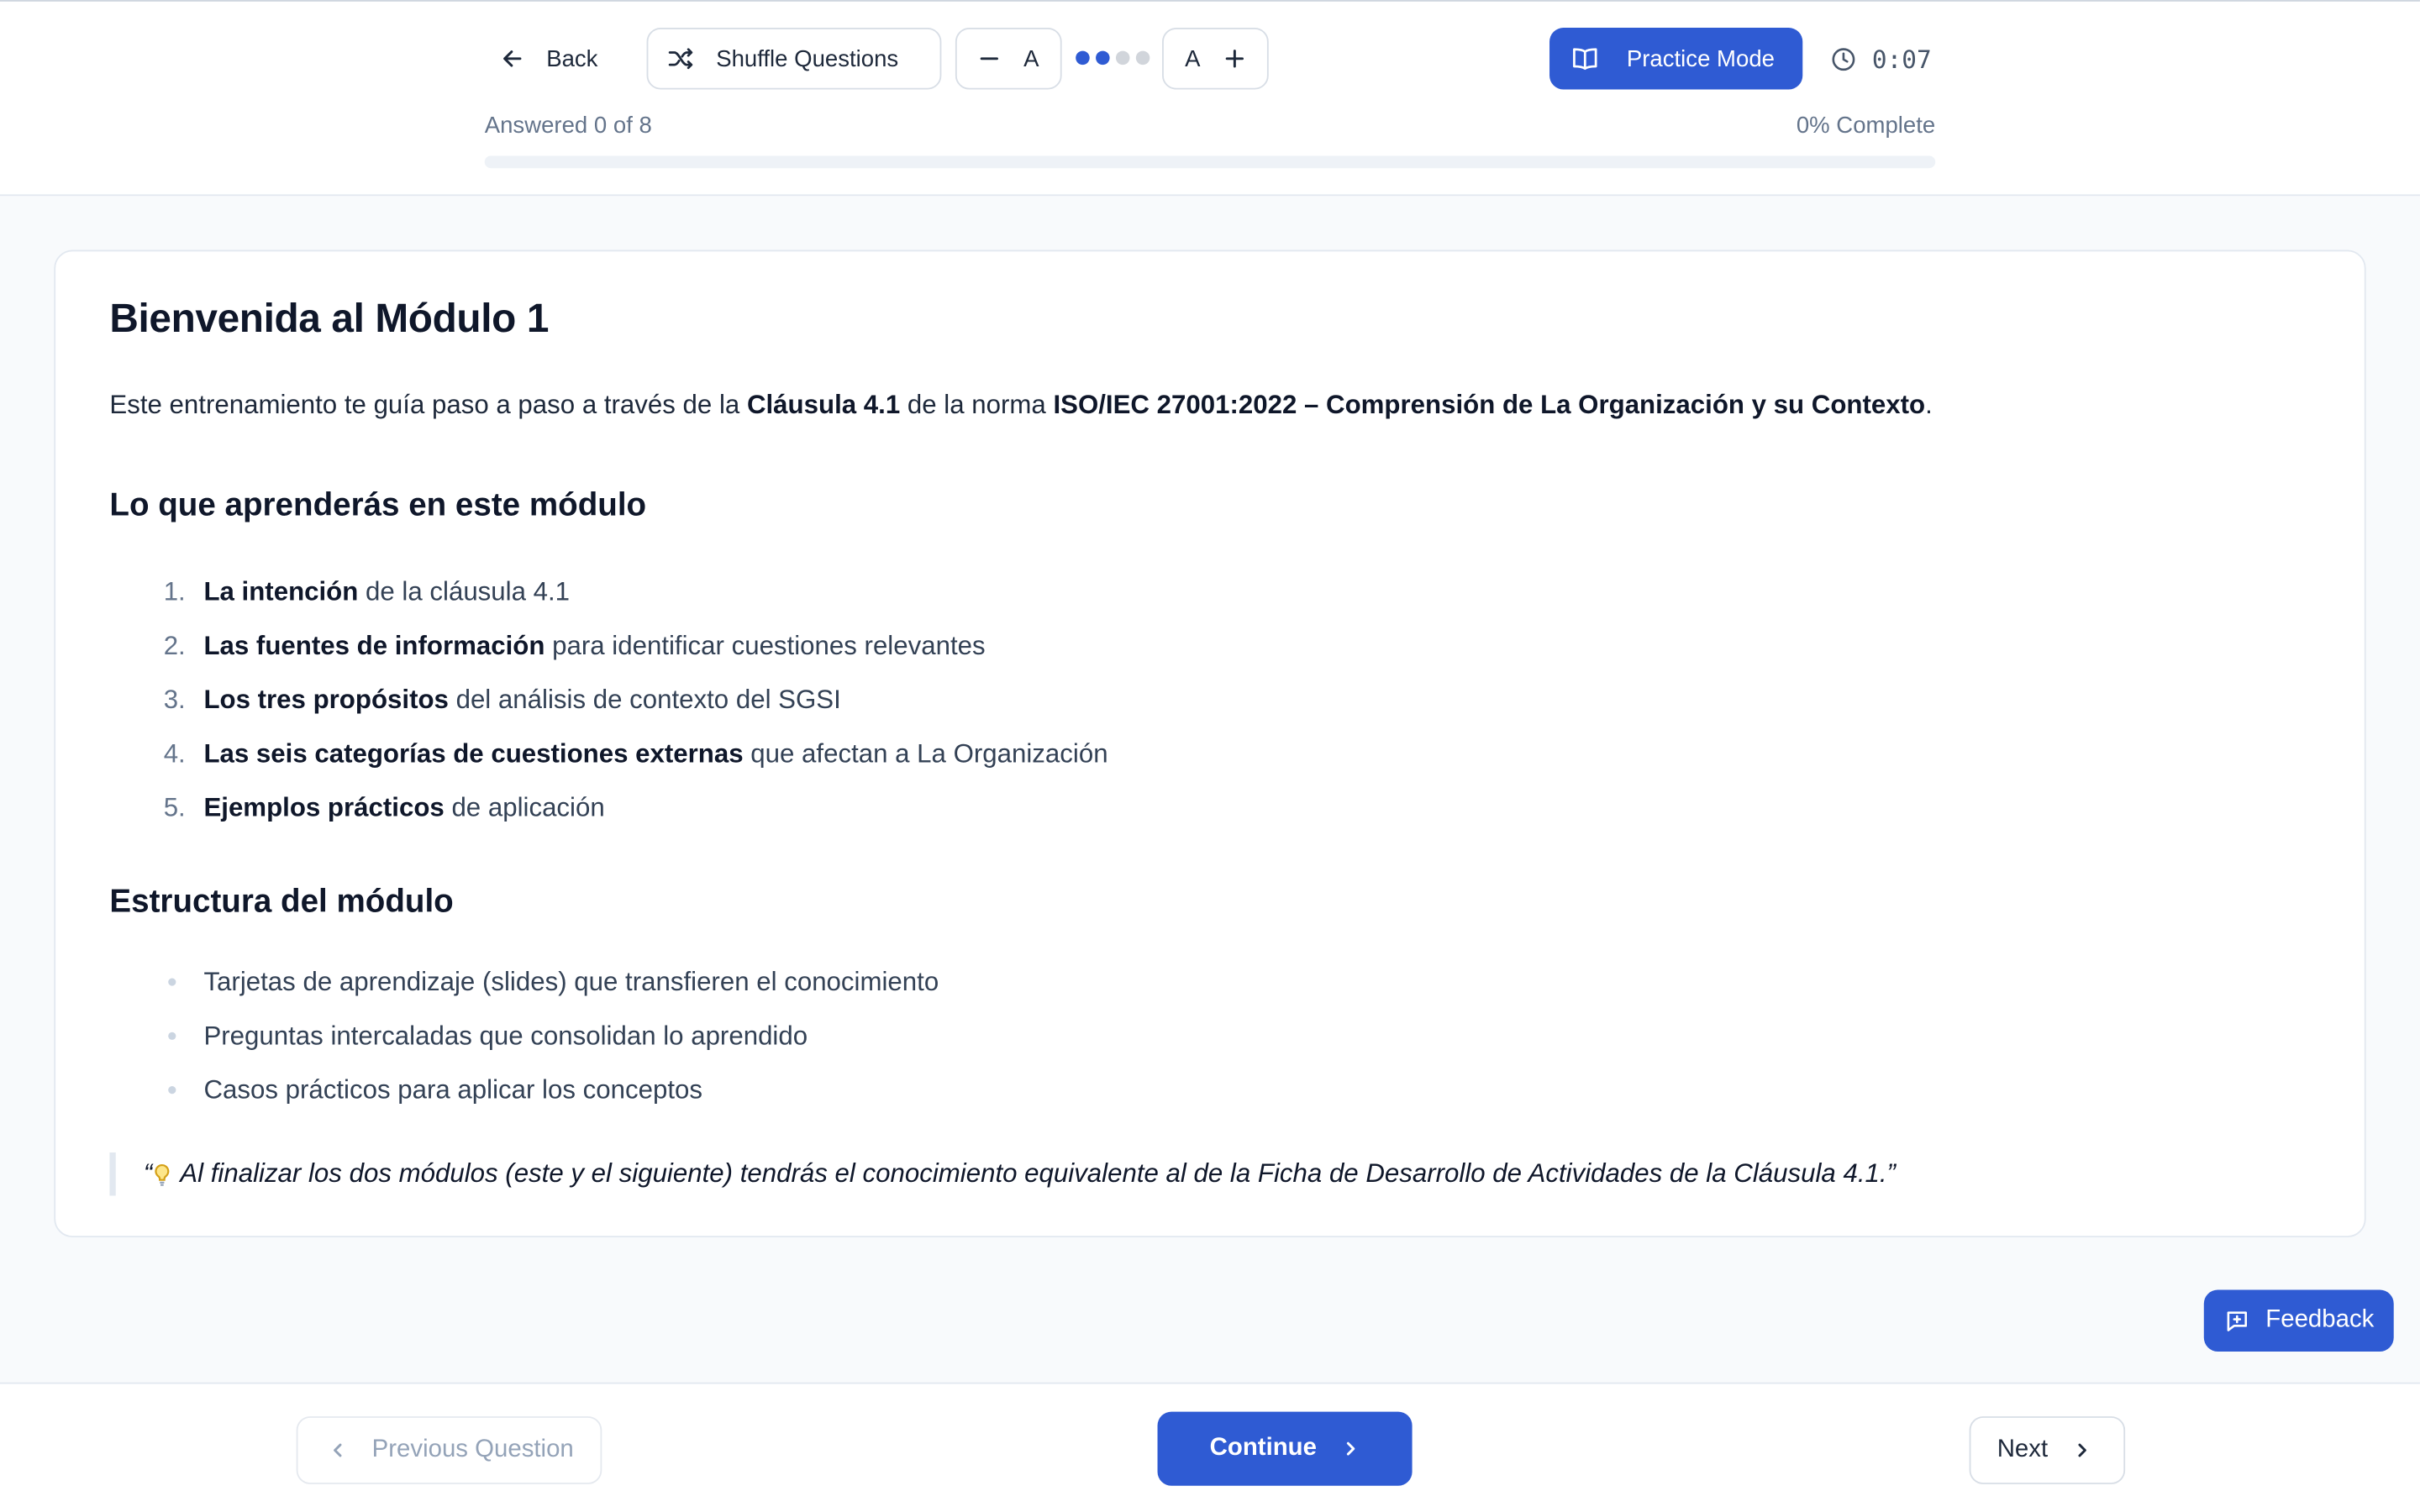 The height and width of the screenshot is (1512, 2420). I want to click on minus-icon, so click(989, 59).